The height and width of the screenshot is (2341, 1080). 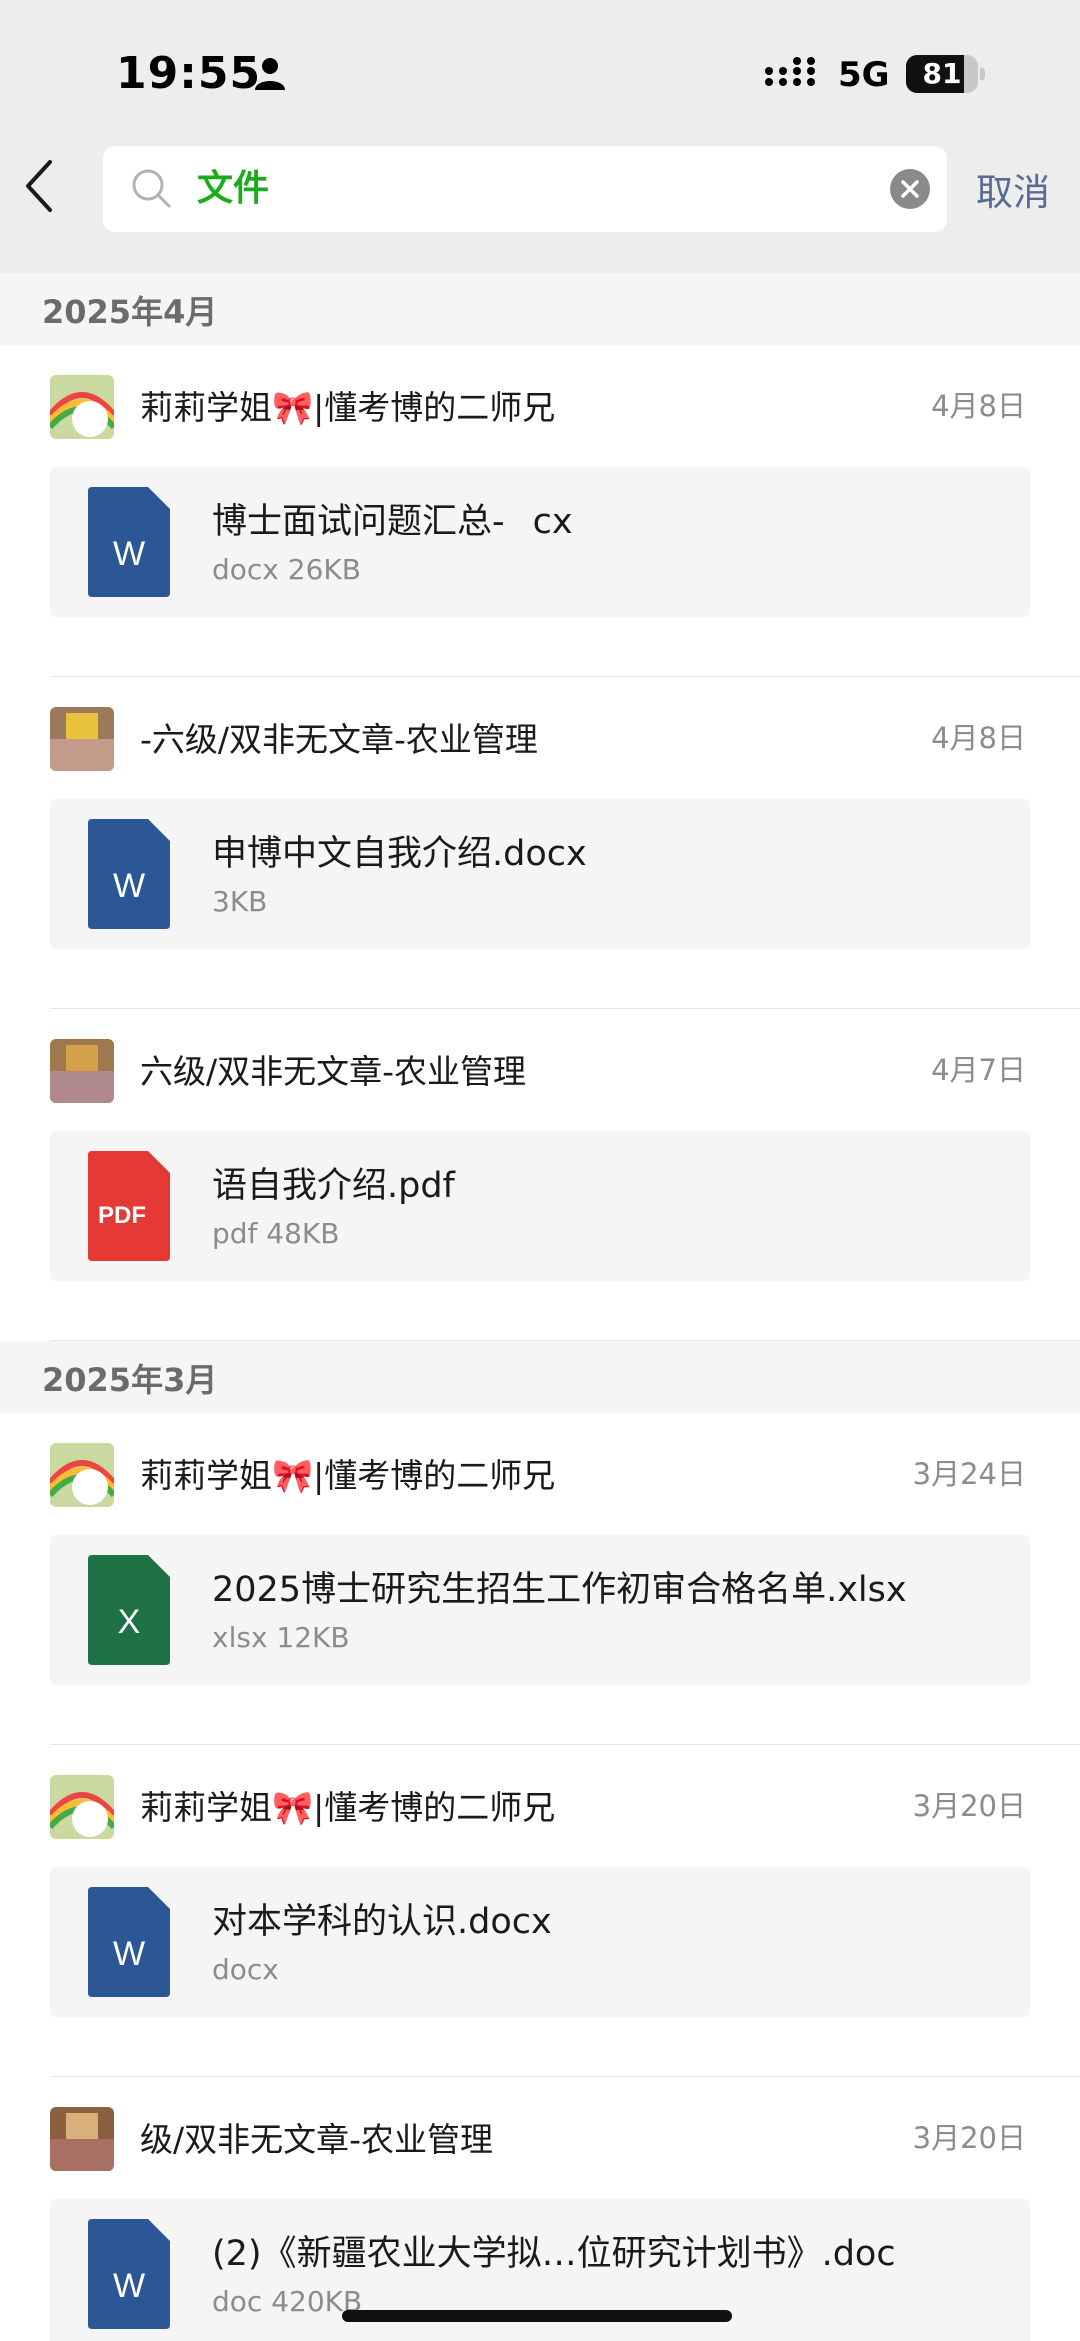 I want to click on signal-icon, so click(x=790, y=71).